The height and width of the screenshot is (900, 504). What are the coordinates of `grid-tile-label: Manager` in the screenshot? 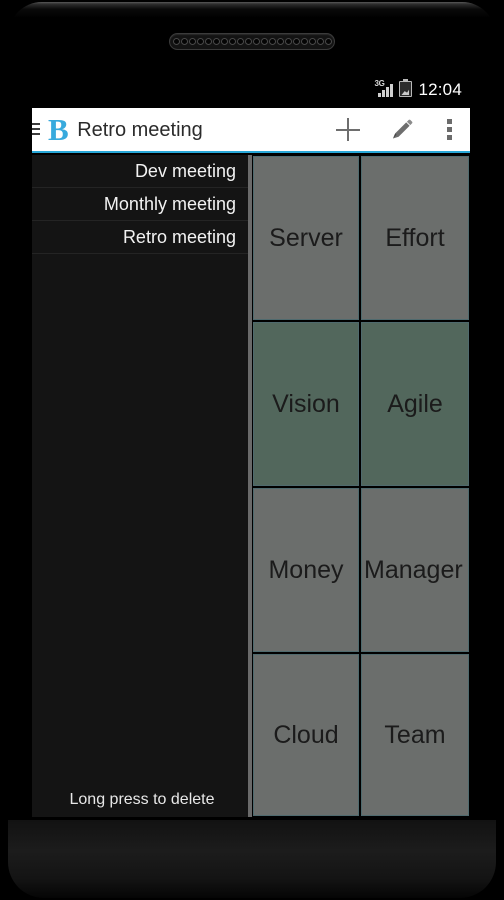 It's located at (413, 570).